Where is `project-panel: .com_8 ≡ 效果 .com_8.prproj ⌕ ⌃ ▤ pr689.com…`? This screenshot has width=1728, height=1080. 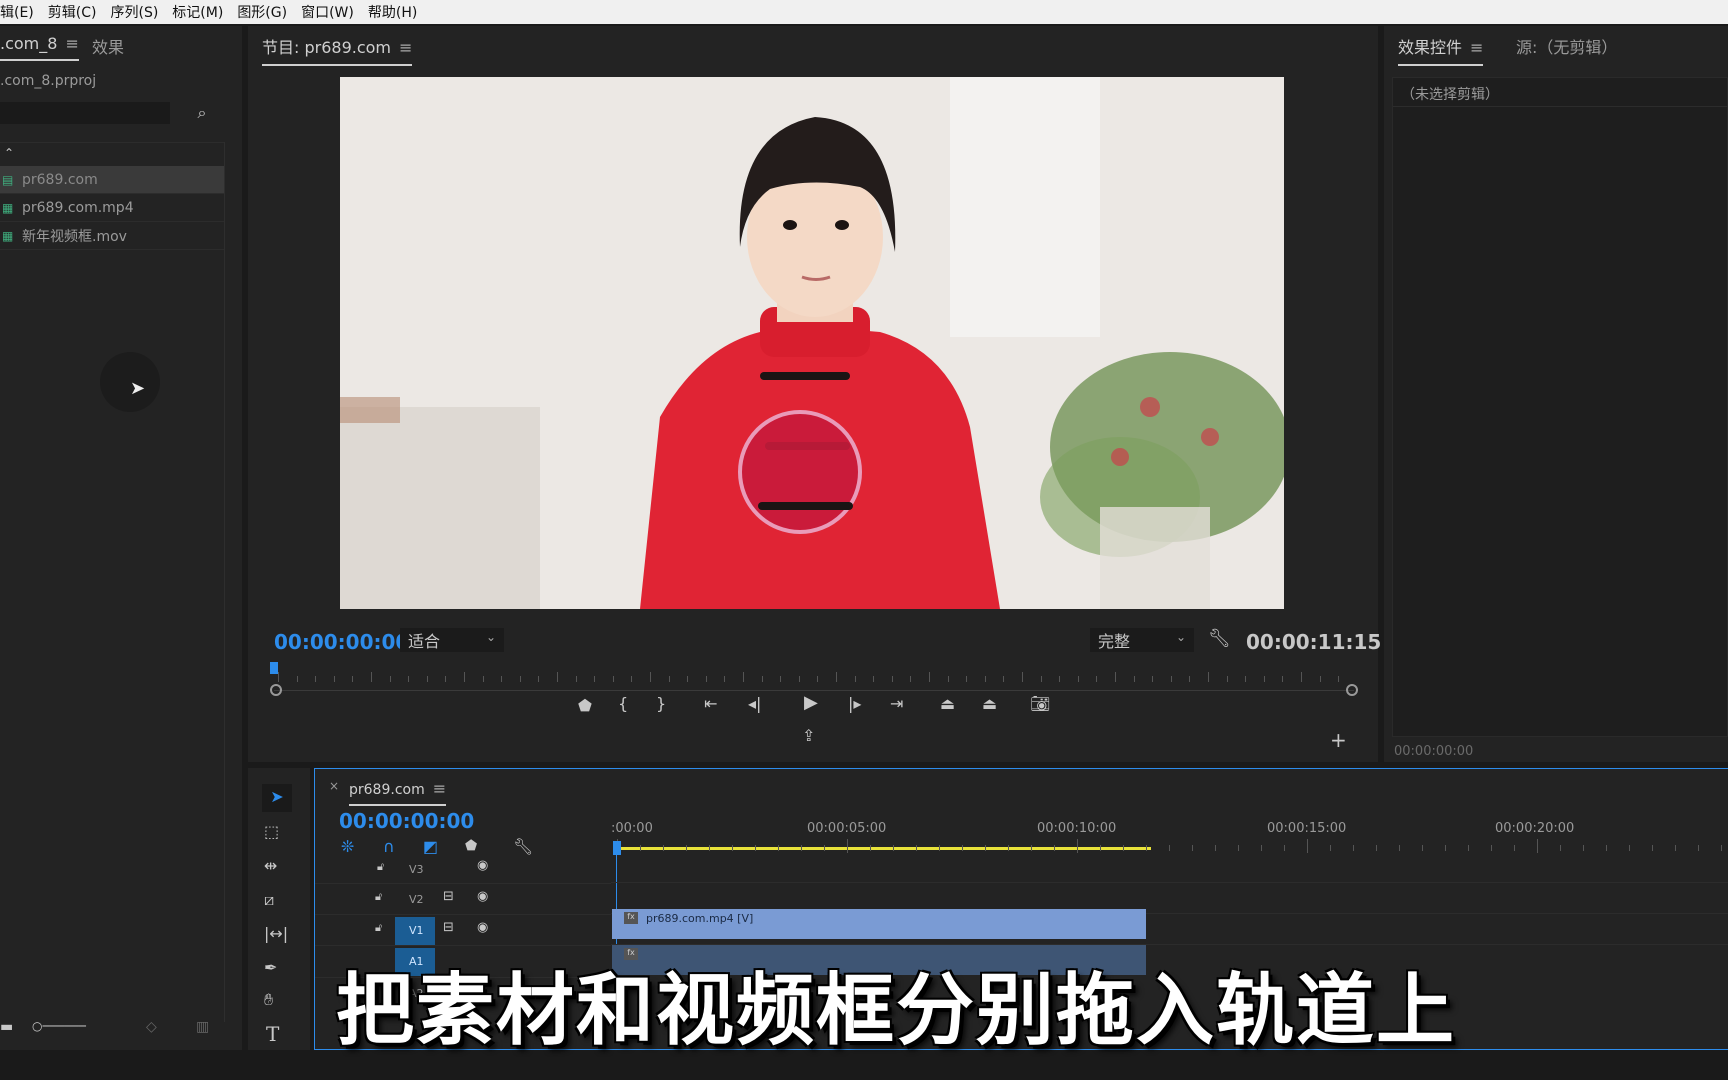
project-panel: .com_8 ≡ 效果 .com_8.prproj ⌕ ⌃ ▤ pr689.com… is located at coordinates (121, 538).